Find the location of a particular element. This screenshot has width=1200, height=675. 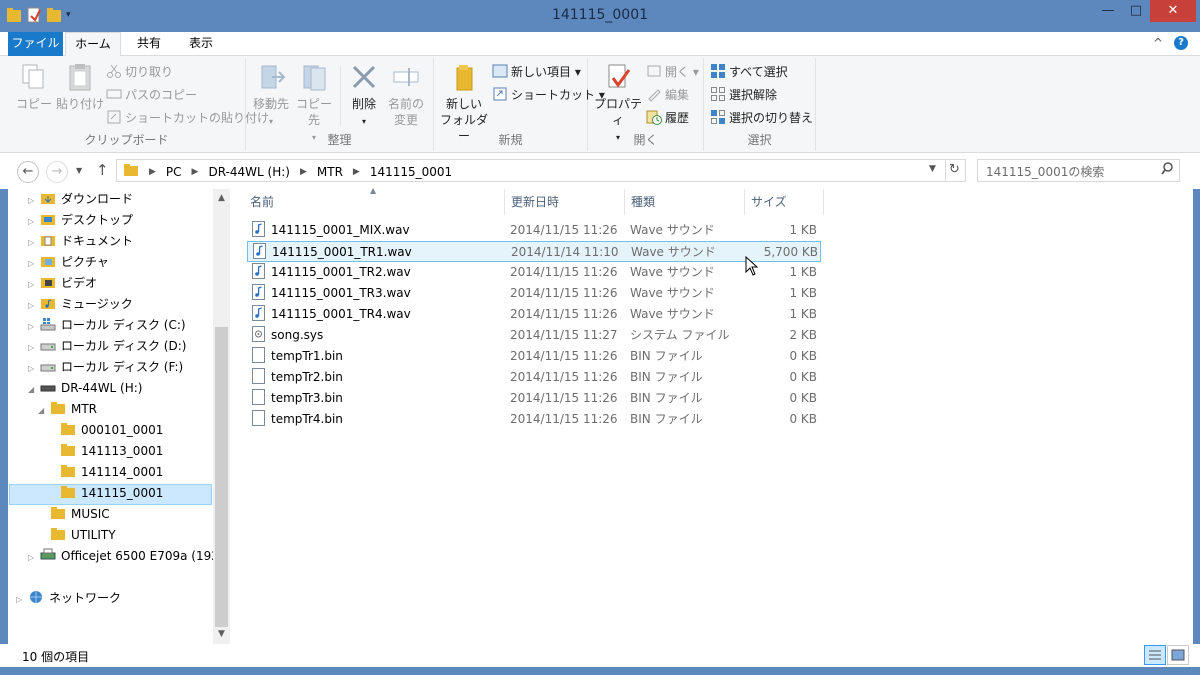

column-header-date: 更新日時 is located at coordinates (535, 202).